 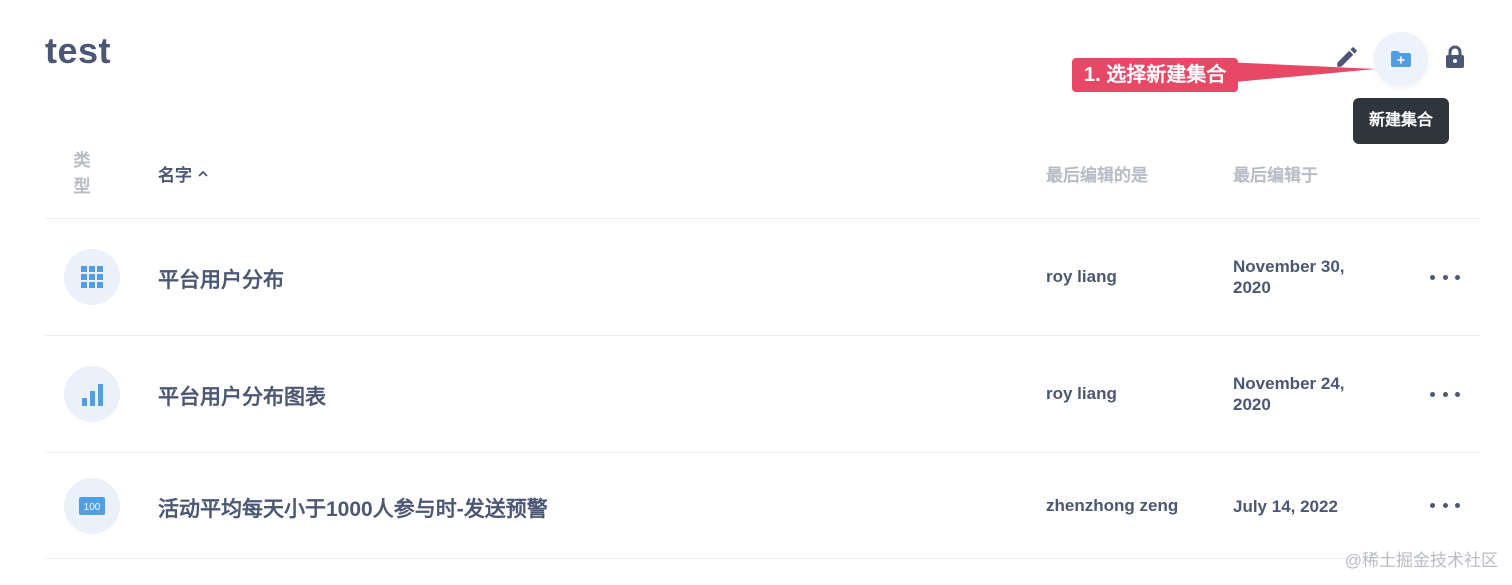 What do you see at coordinates (1275, 173) in the screenshot?
I see `column-header-last-edited-at: 最后编辑于` at bounding box center [1275, 173].